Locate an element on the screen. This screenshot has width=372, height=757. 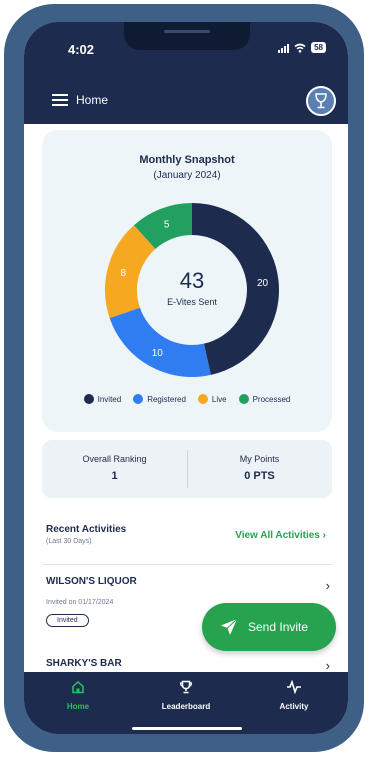
wine-glass-icon is located at coordinates (321, 101).